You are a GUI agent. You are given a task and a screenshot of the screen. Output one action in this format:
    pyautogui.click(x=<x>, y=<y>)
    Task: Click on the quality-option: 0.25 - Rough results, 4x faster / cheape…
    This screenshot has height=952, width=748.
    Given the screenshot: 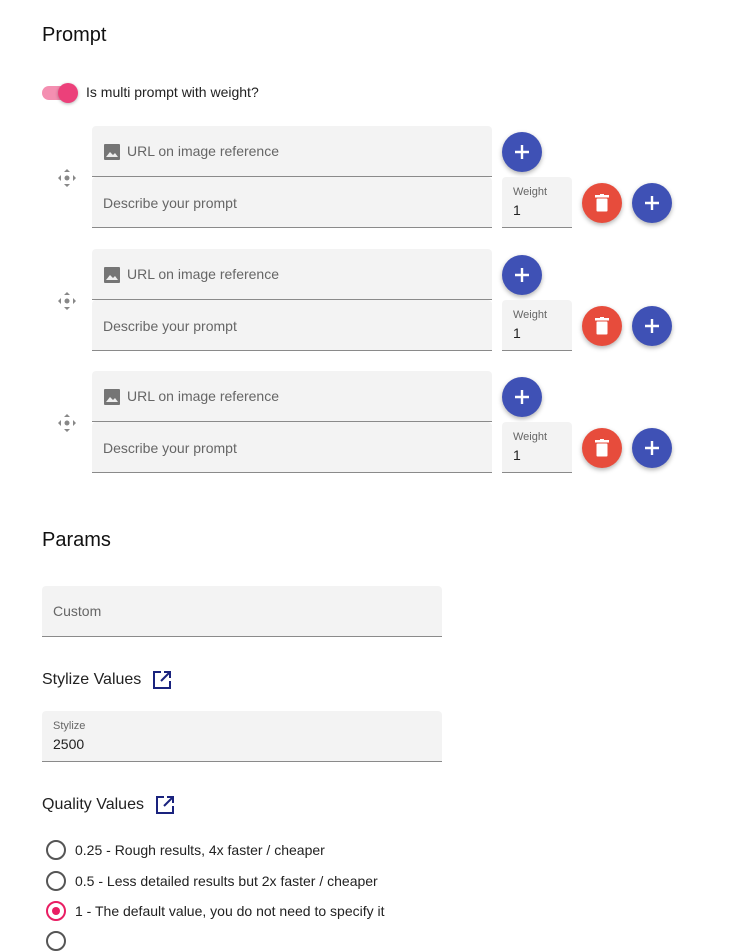 What is the action you would take?
    pyautogui.click(x=185, y=850)
    